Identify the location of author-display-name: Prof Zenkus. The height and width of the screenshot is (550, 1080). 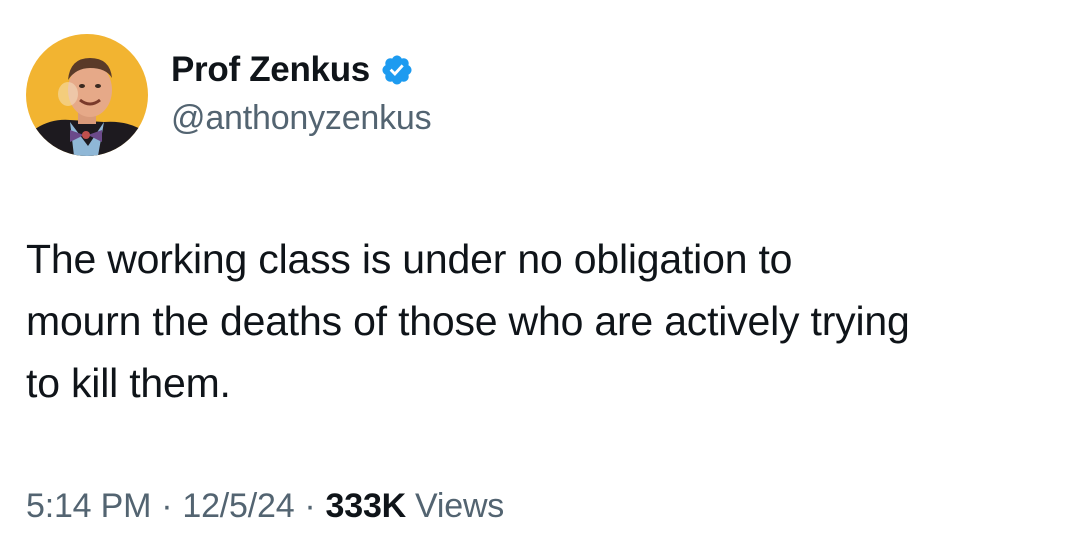
(270, 70).